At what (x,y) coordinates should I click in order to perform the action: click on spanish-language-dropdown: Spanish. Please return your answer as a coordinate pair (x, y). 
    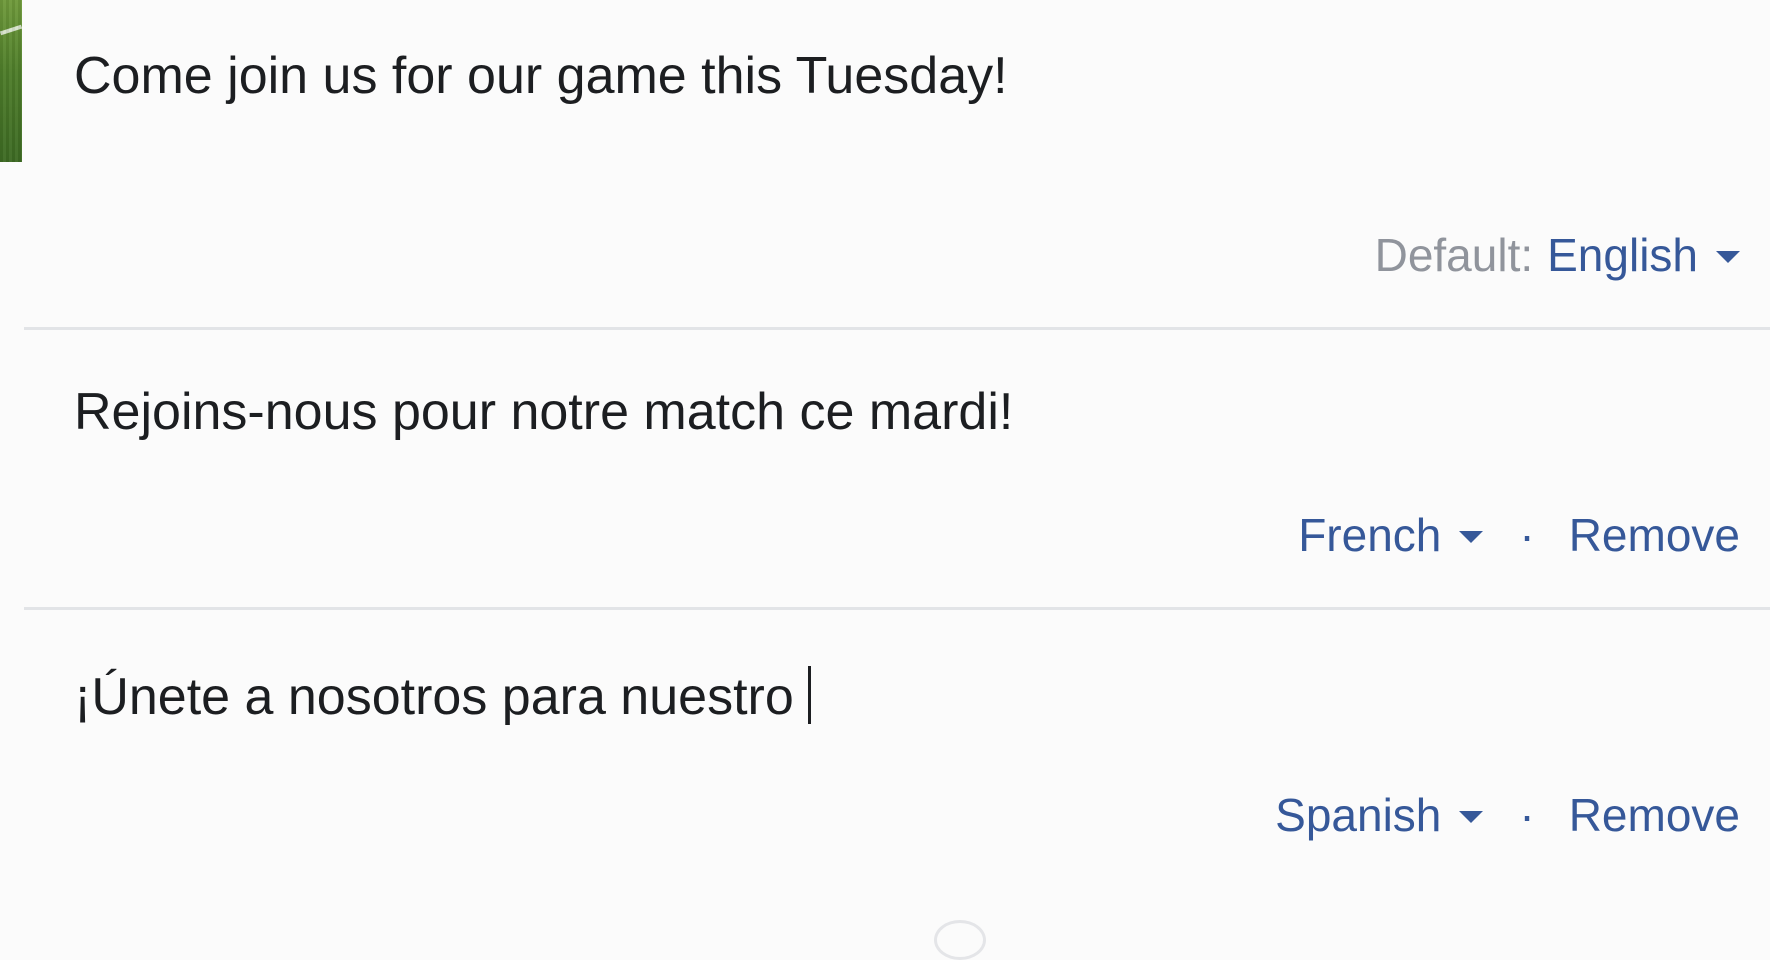
    Looking at the image, I should click on (1379, 815).